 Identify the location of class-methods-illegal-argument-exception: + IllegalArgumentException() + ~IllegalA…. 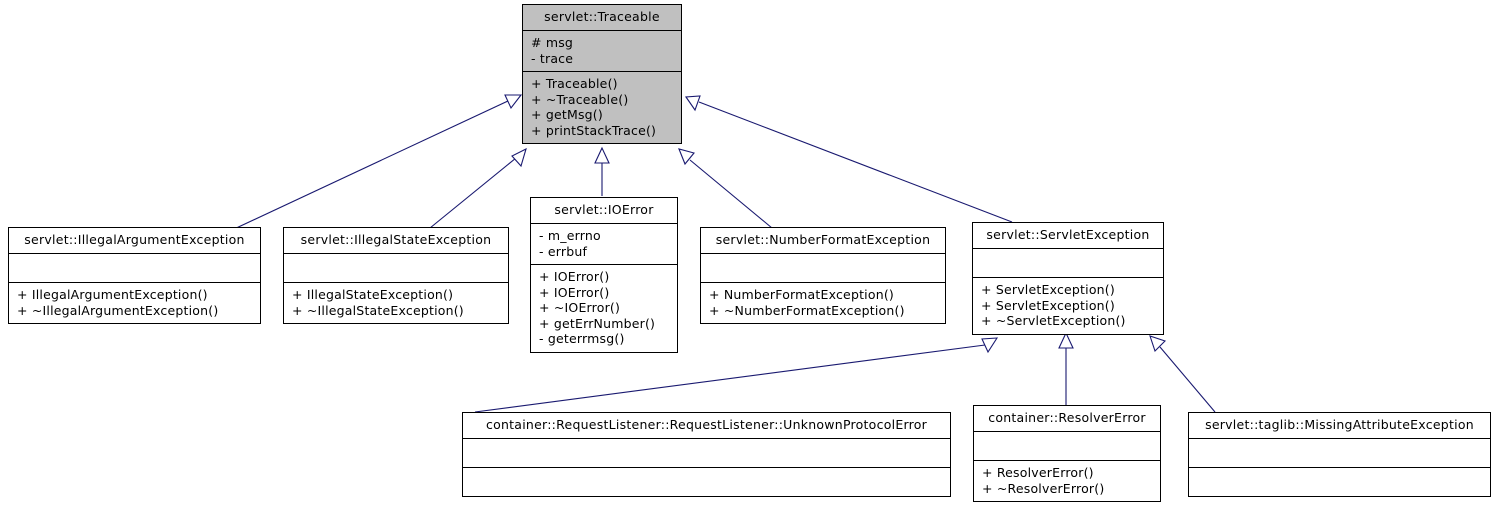
(134, 303).